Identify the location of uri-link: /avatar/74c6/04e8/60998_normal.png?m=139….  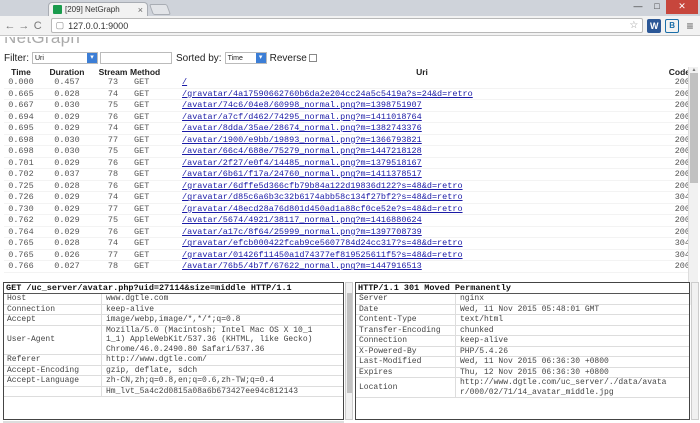
(302, 105).